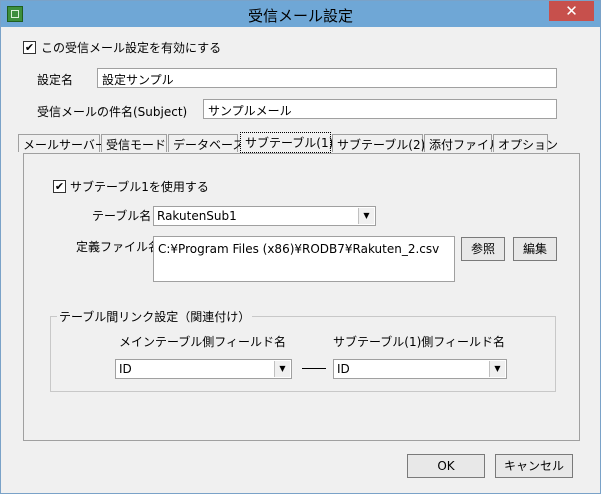  What do you see at coordinates (420, 369) in the screenshot?
I see `sub-field-combo: ID ▼` at bounding box center [420, 369].